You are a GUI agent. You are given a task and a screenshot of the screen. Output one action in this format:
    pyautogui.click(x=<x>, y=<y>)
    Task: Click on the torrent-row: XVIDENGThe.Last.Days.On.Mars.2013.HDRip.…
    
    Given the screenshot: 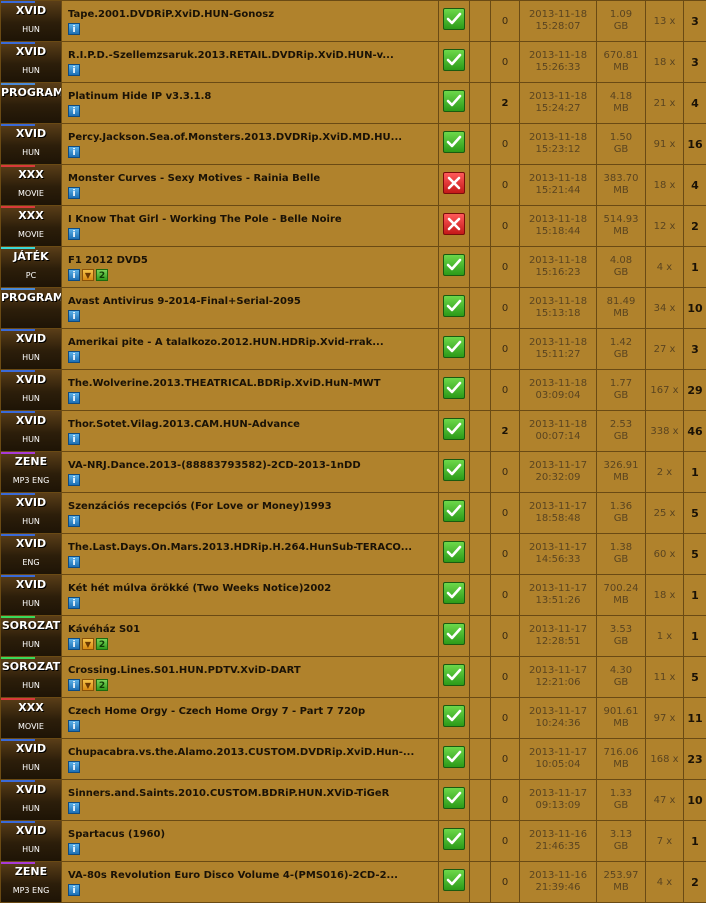 What is the action you would take?
    pyautogui.click(x=353, y=554)
    